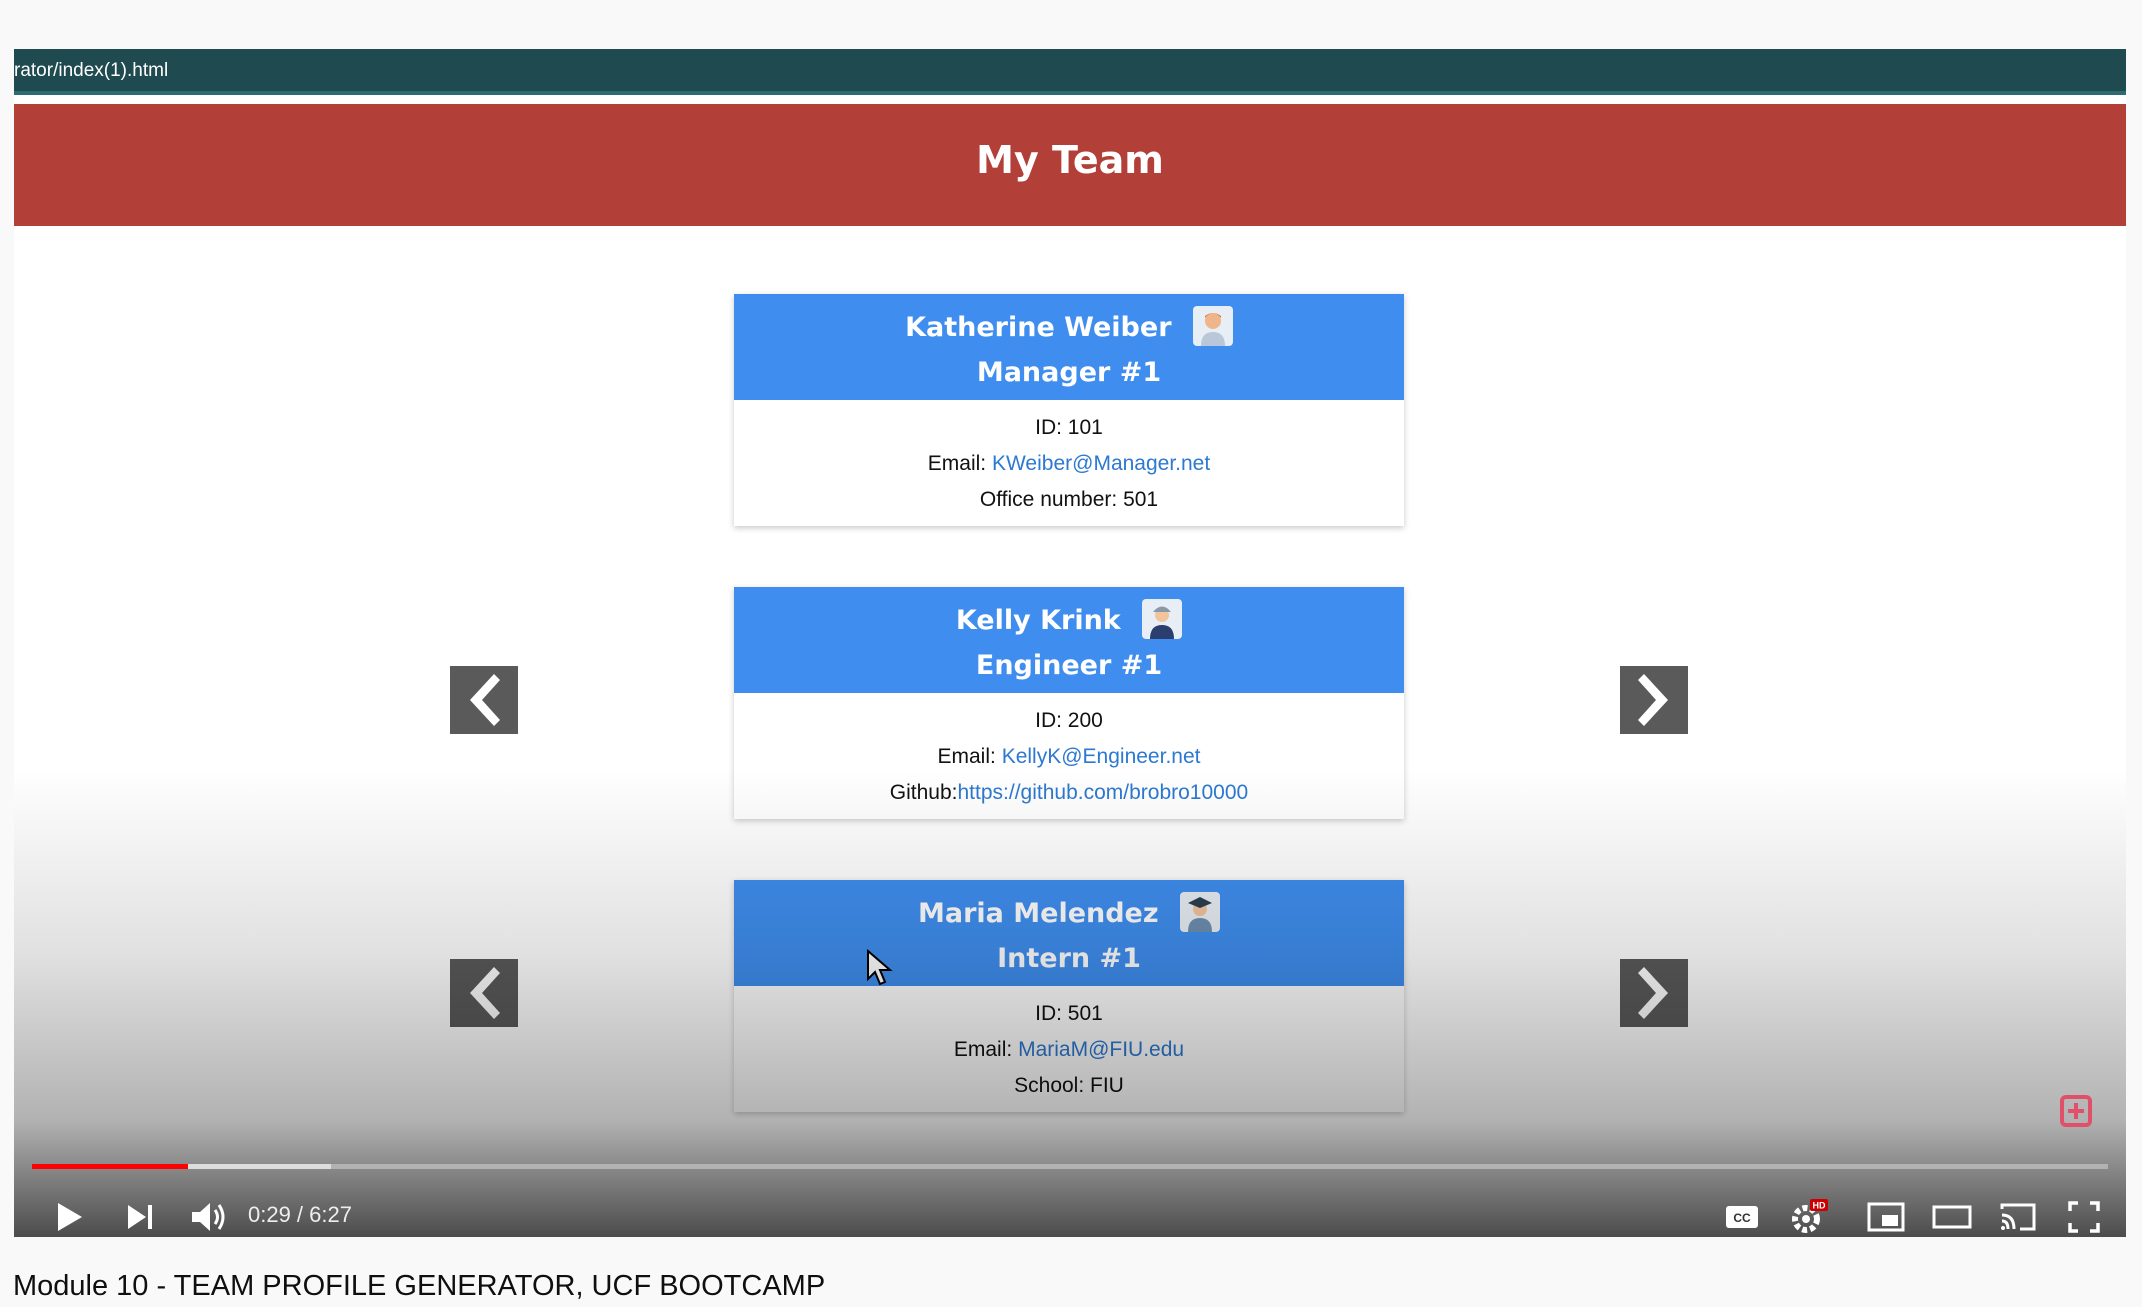 Image resolution: width=2142 pixels, height=1307 pixels. Describe the element at coordinates (1069, 1085) in the screenshot. I see `school: School: FIU` at that location.